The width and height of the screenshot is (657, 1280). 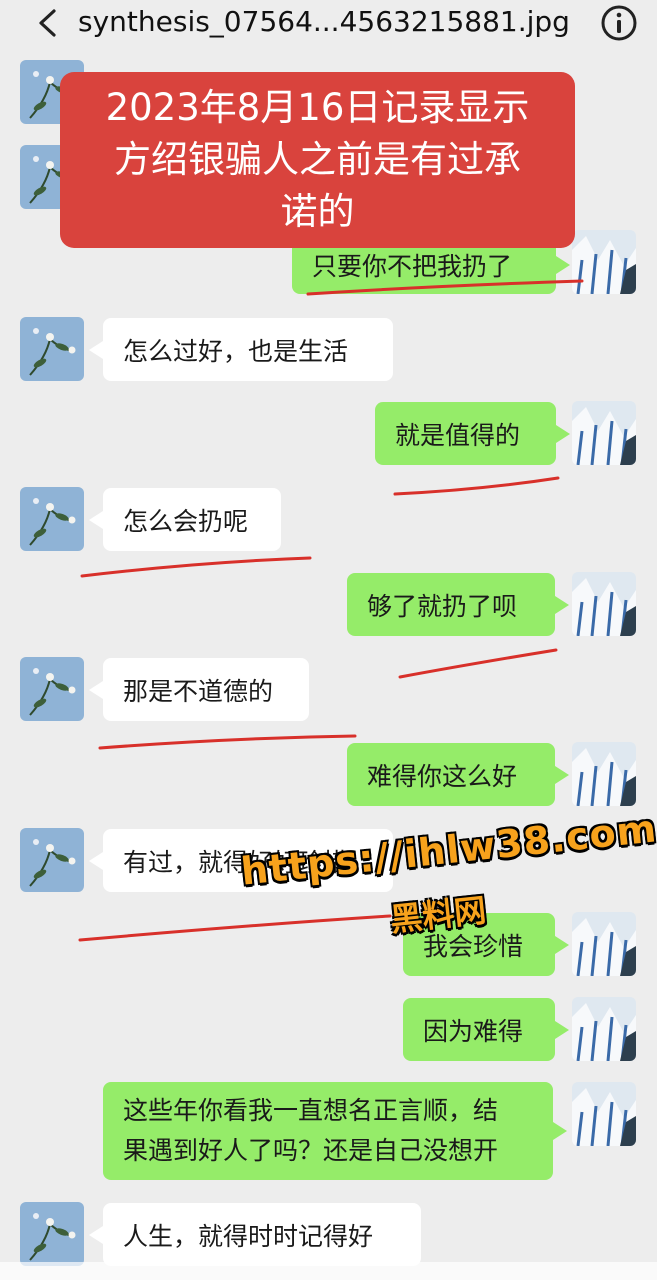 I want to click on banner-line: 2023年8月16日记录显示, so click(x=317, y=107).